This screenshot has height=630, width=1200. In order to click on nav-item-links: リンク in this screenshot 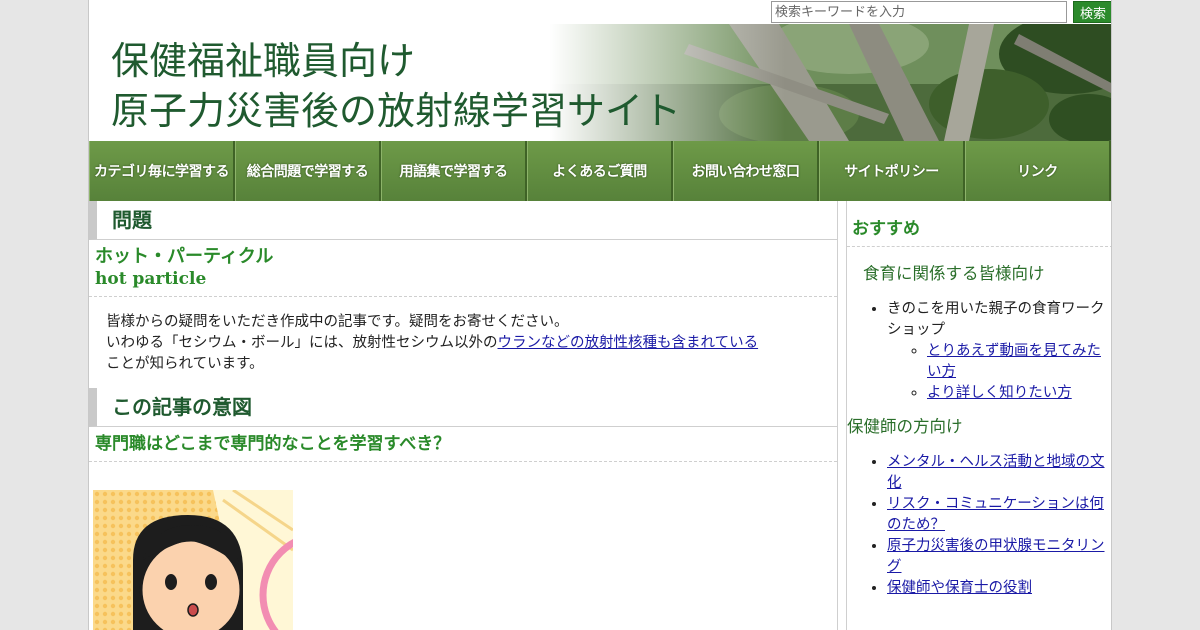, I will do `click(1038, 171)`.